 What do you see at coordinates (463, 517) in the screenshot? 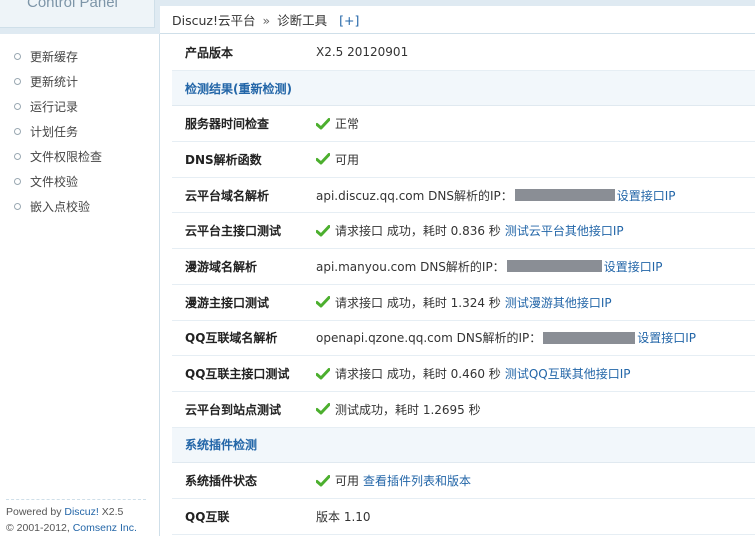
I see `table-row: QQ互联 版本 1.10` at bounding box center [463, 517].